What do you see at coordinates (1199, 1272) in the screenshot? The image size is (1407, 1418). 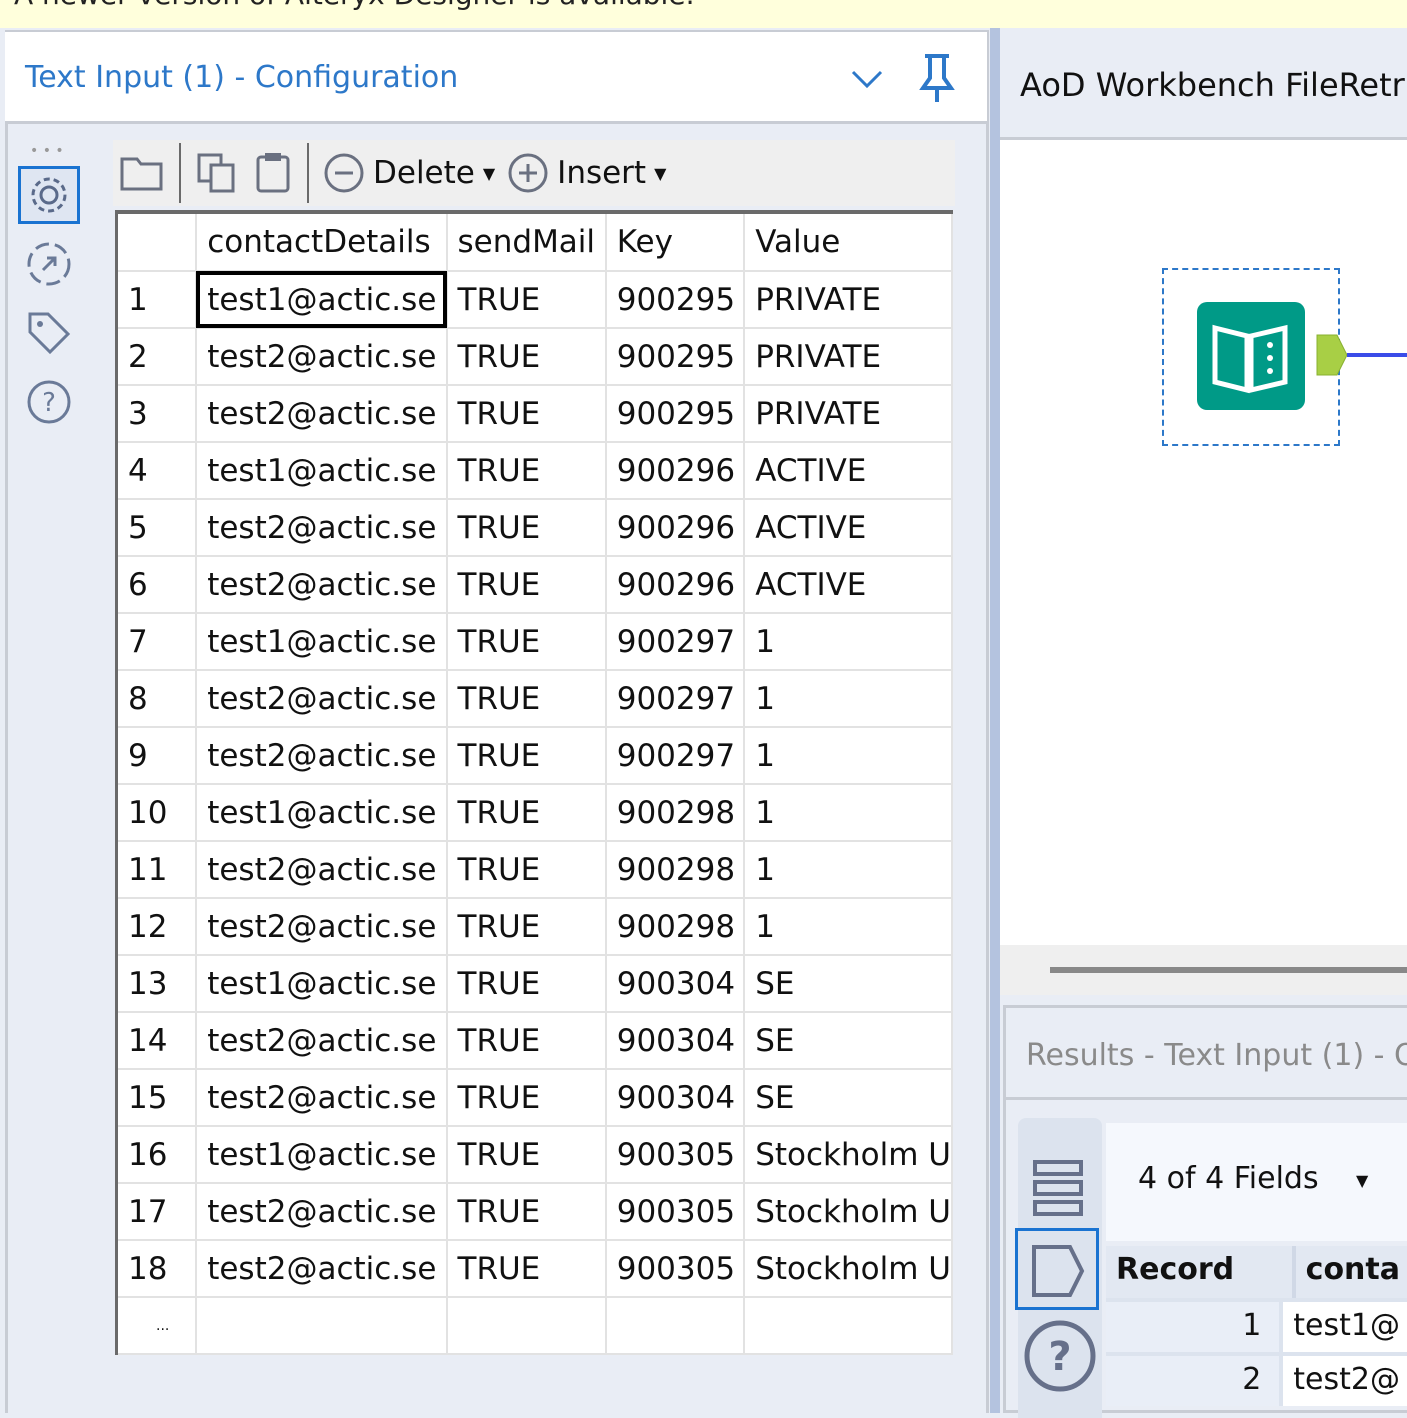 I see `column-header-record: Record` at bounding box center [1199, 1272].